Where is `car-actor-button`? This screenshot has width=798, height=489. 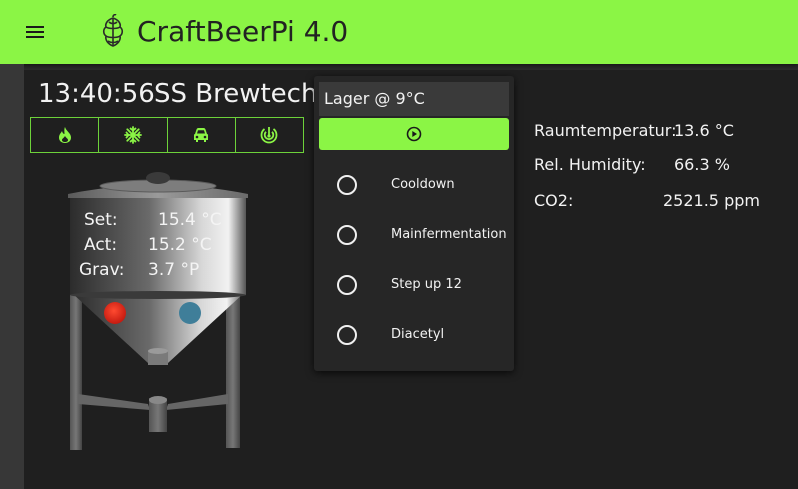
car-actor-button is located at coordinates (202, 135).